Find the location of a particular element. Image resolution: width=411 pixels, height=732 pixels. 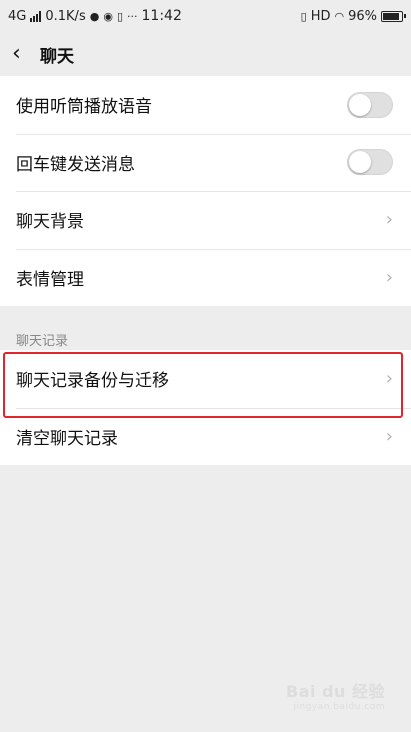

signal-icon is located at coordinates (36, 16).